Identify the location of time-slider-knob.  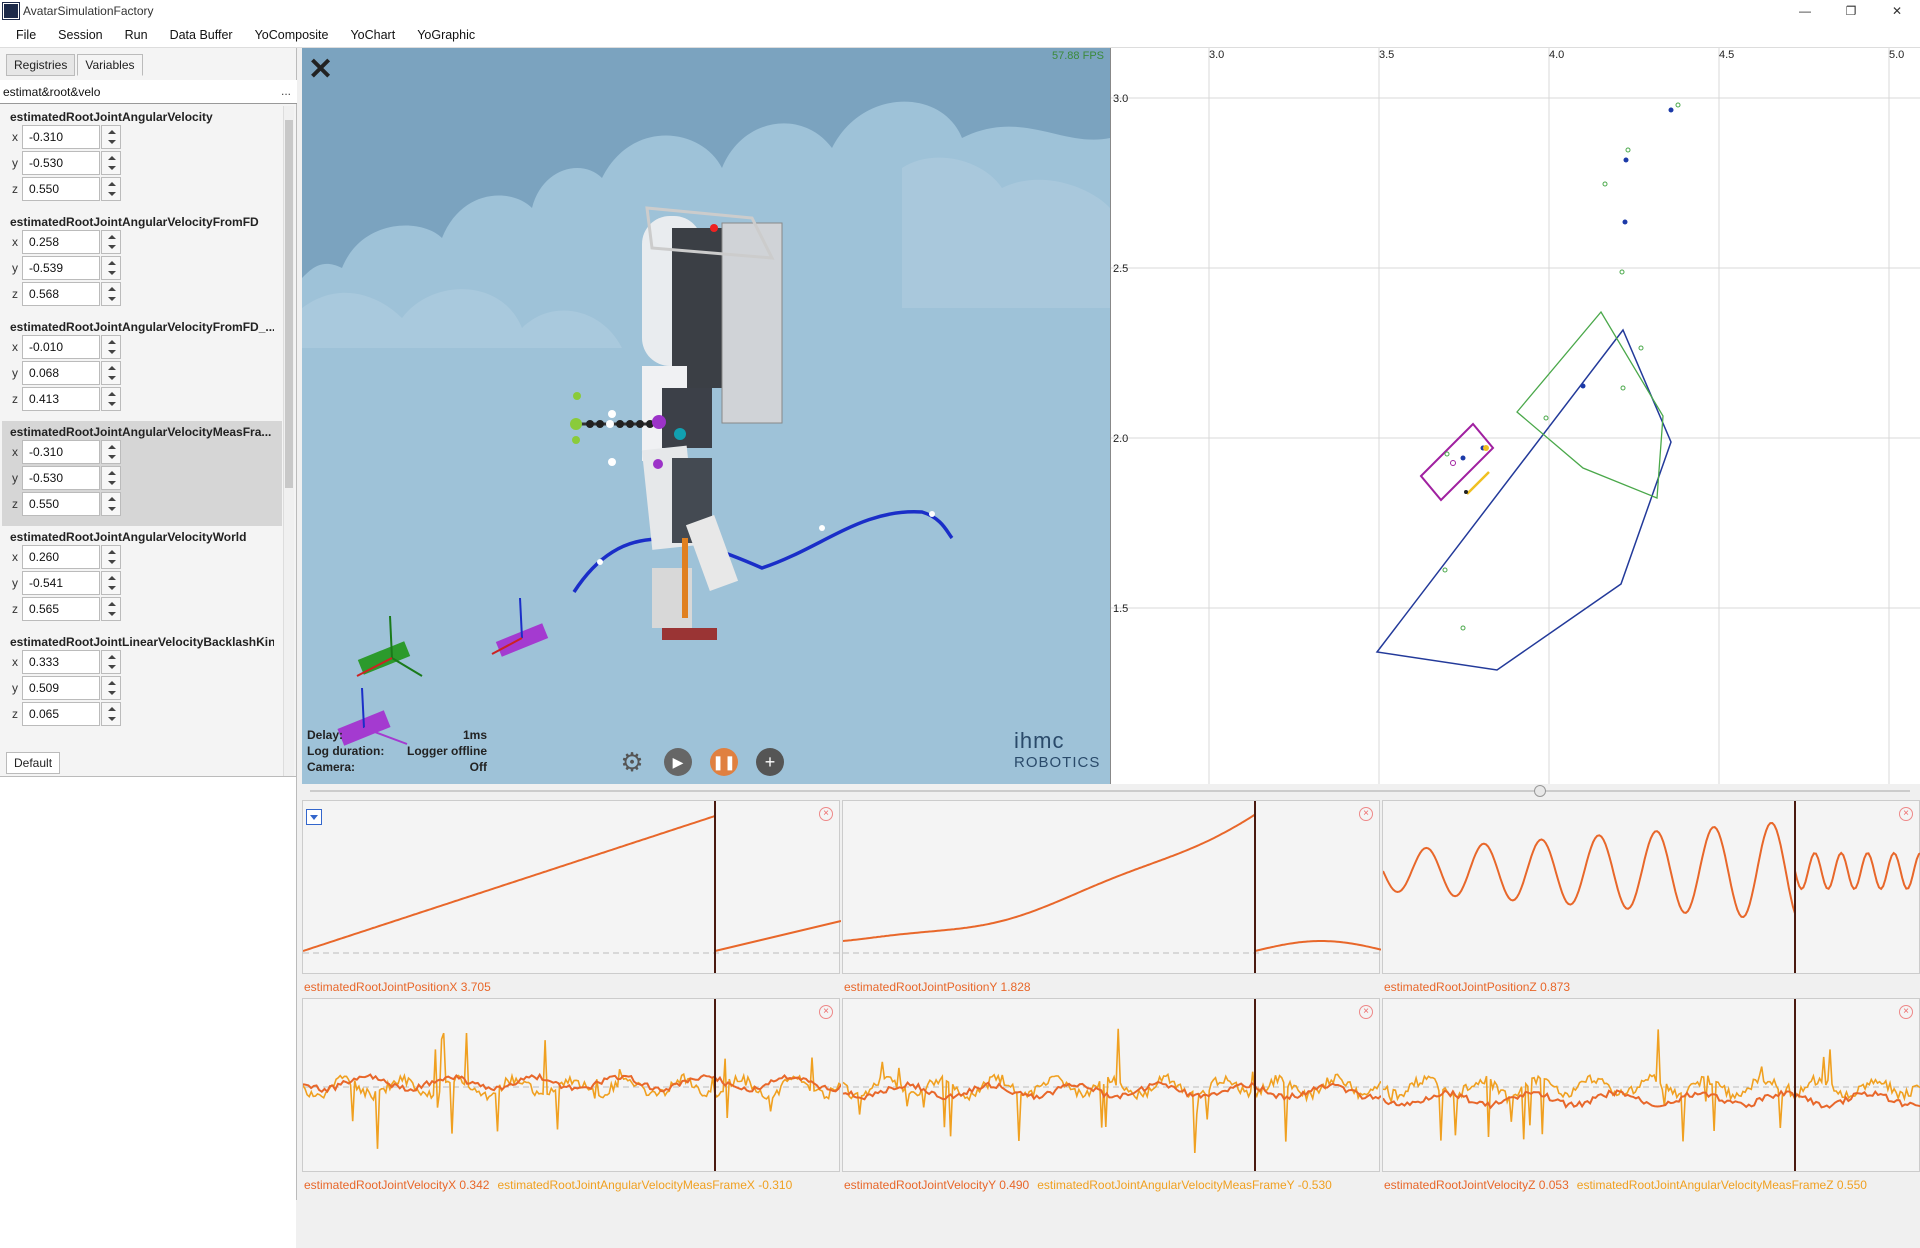
(1540, 791).